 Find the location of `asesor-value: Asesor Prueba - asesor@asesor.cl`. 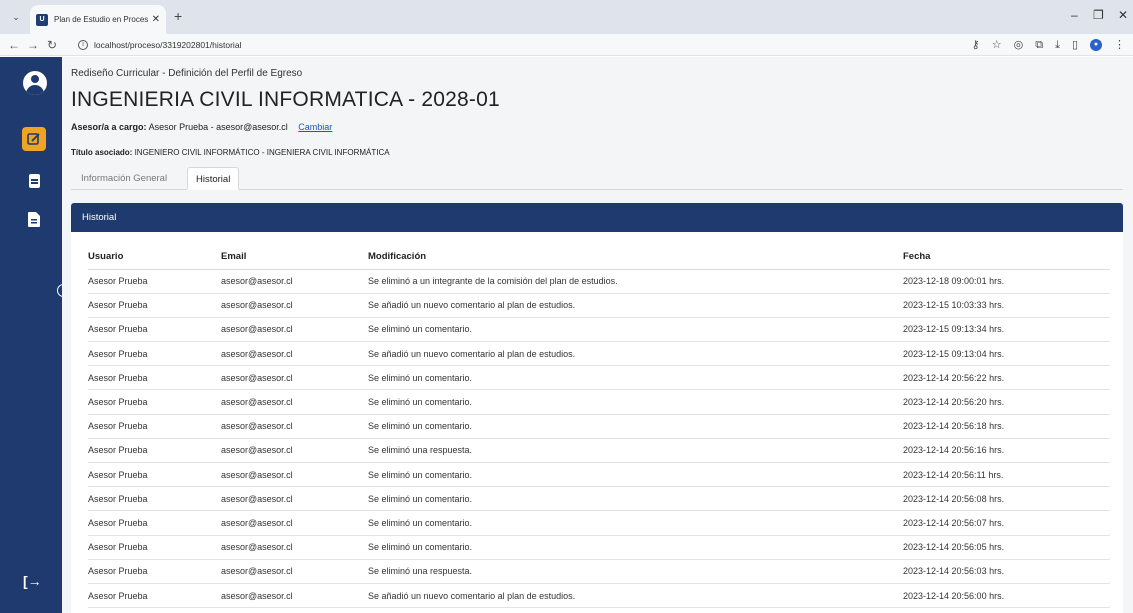

asesor-value: Asesor Prueba - asesor@asesor.cl is located at coordinates (218, 127).